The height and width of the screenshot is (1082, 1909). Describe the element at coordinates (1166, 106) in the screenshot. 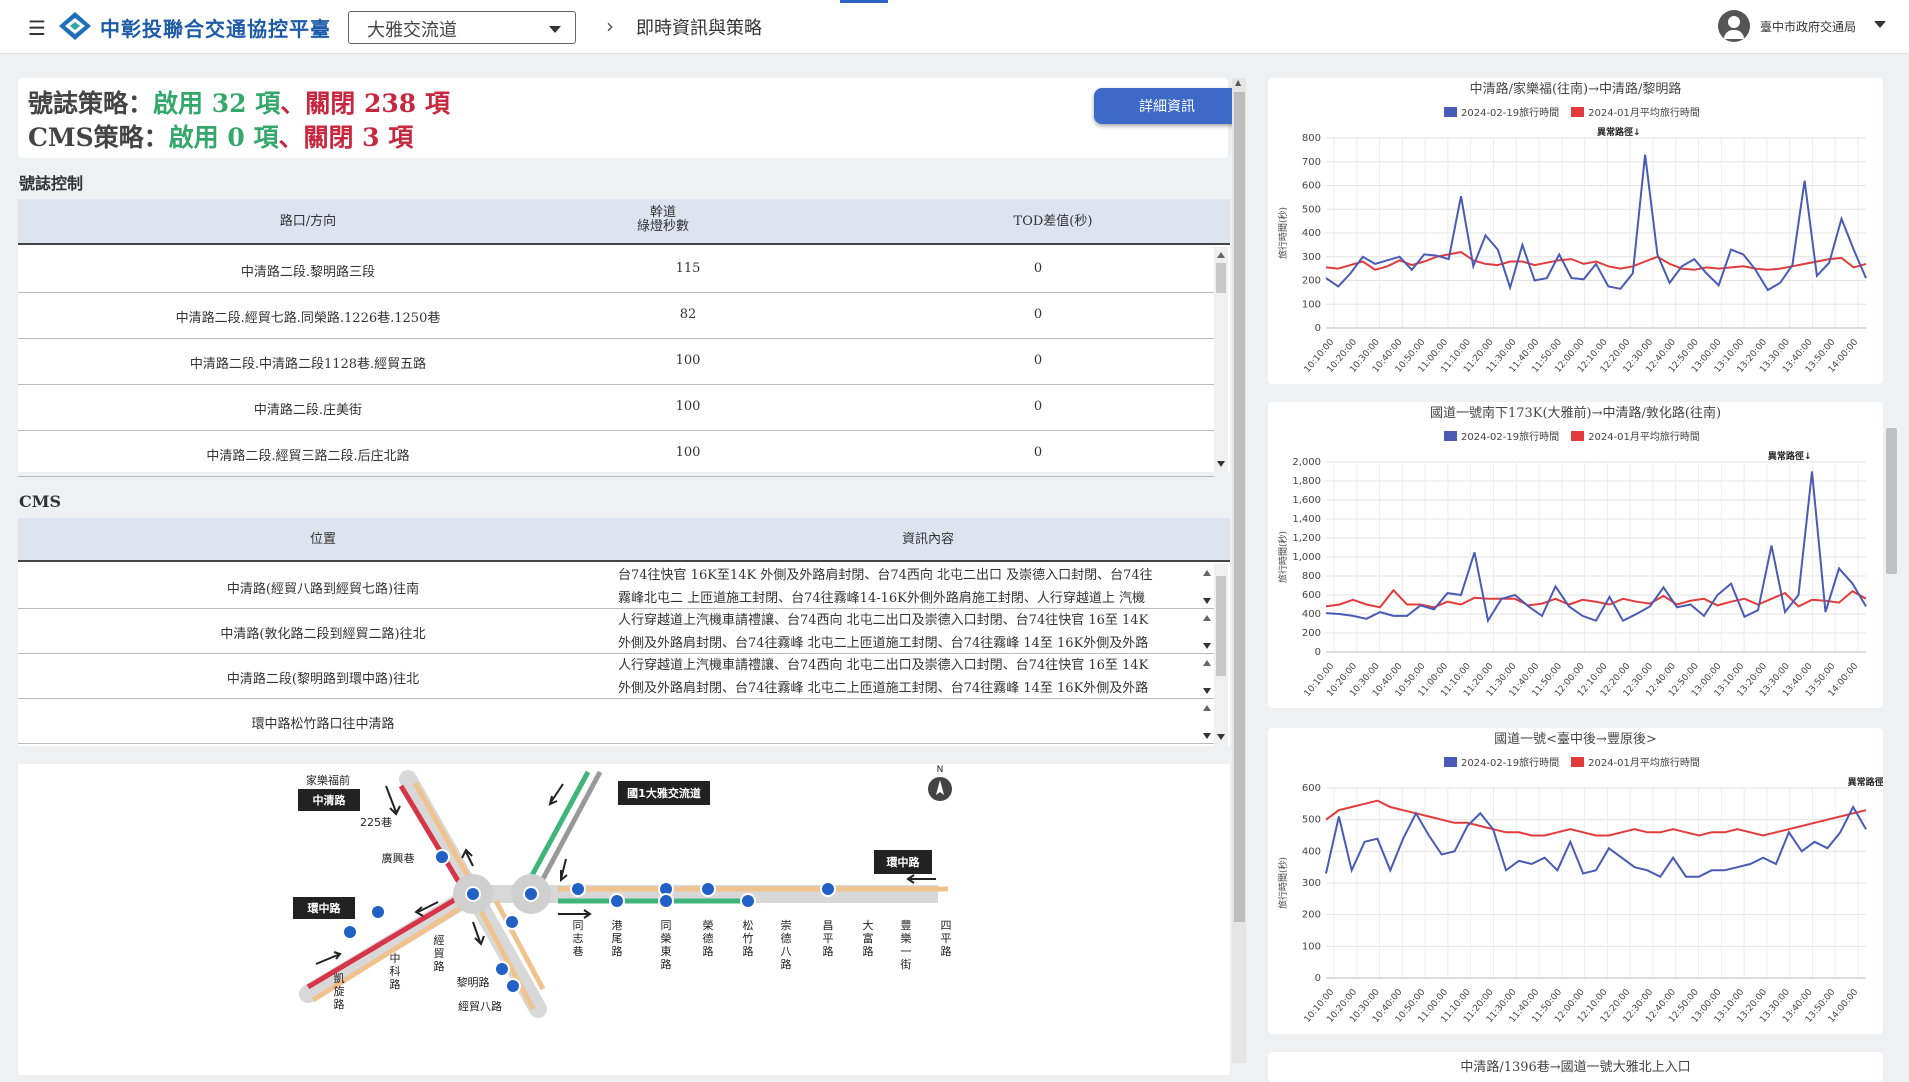

I see `detail-info-button: 詳細資訊` at that location.